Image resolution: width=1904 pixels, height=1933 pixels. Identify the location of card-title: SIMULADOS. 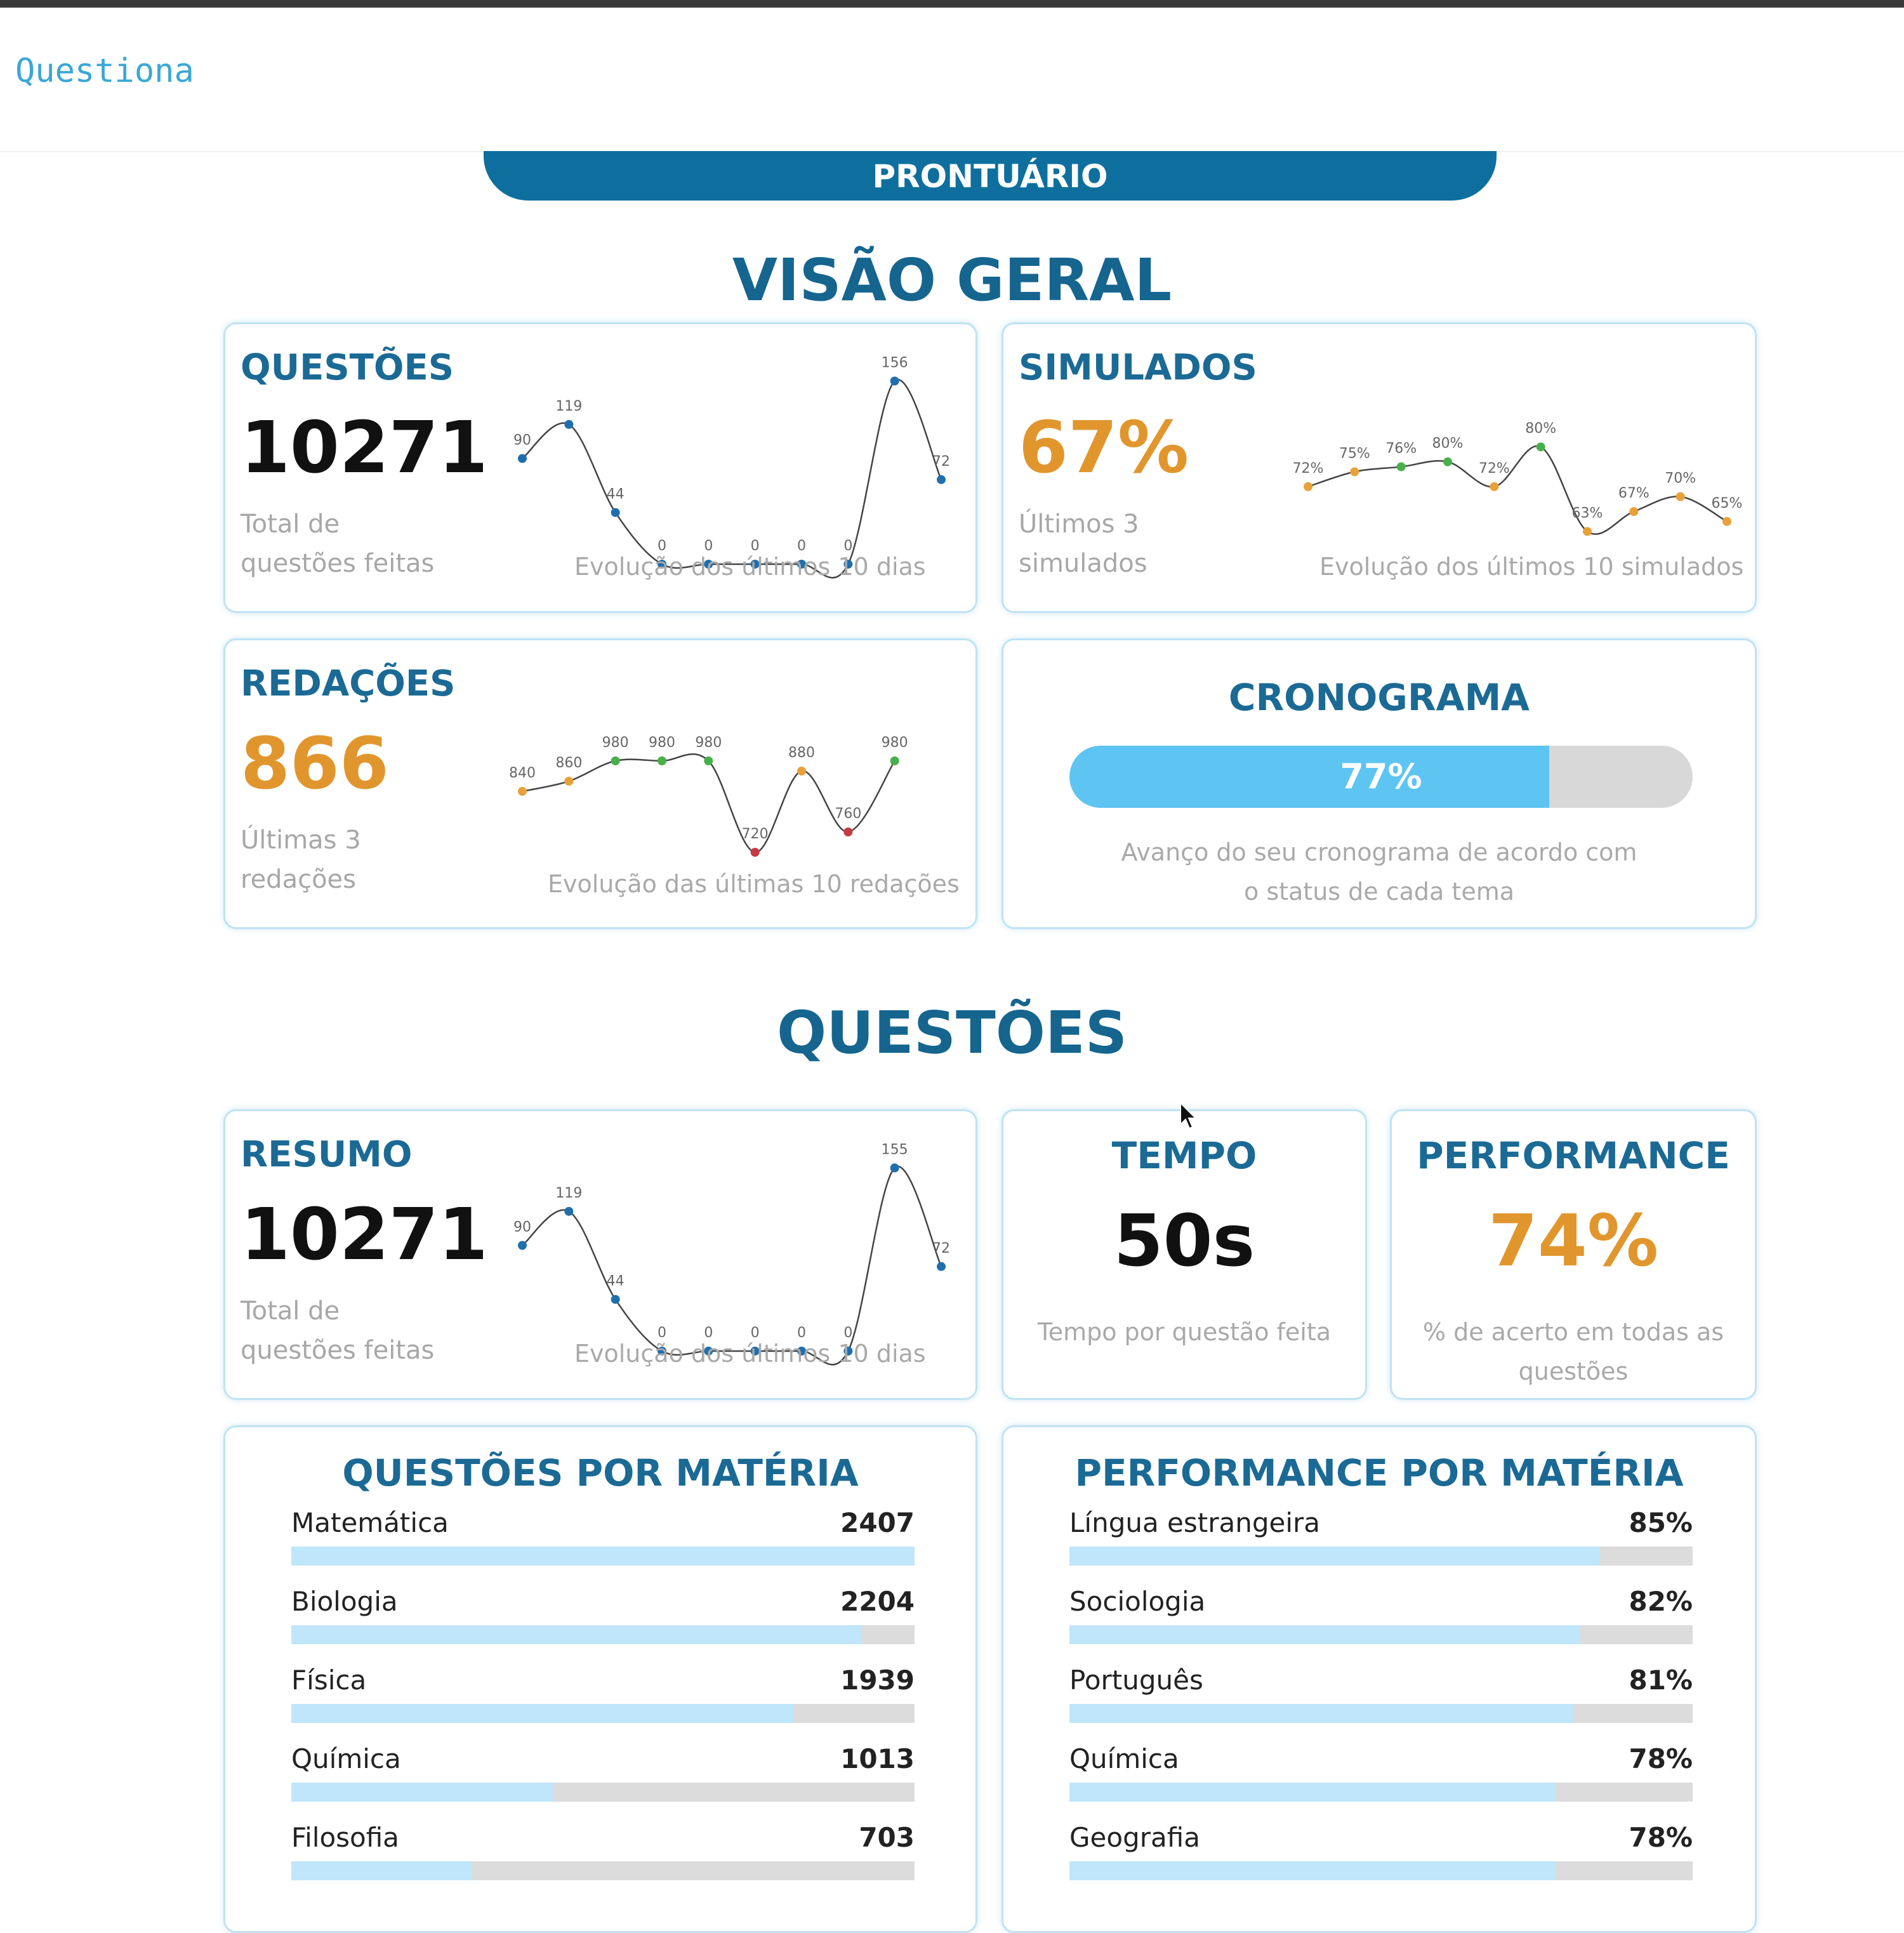
(1138, 367).